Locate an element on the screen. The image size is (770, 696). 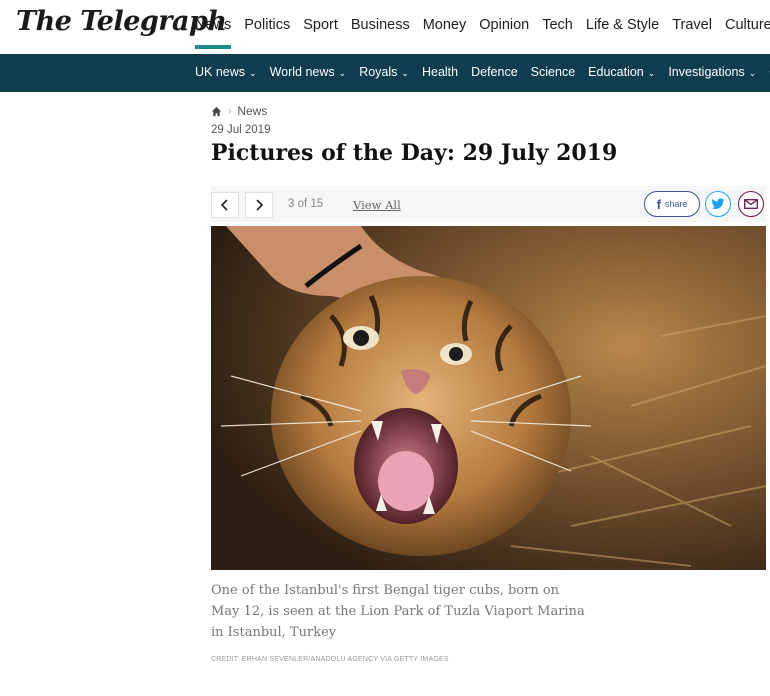
subnav-label: Health is located at coordinates (440, 72).